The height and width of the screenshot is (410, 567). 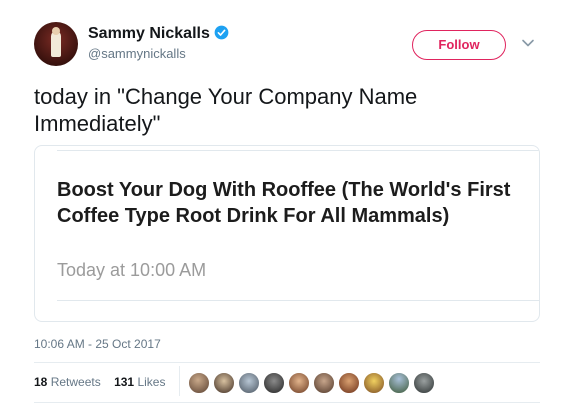 What do you see at coordinates (104, 383) in the screenshot?
I see `tweet-stats: 18 Retweets 131 Likes` at bounding box center [104, 383].